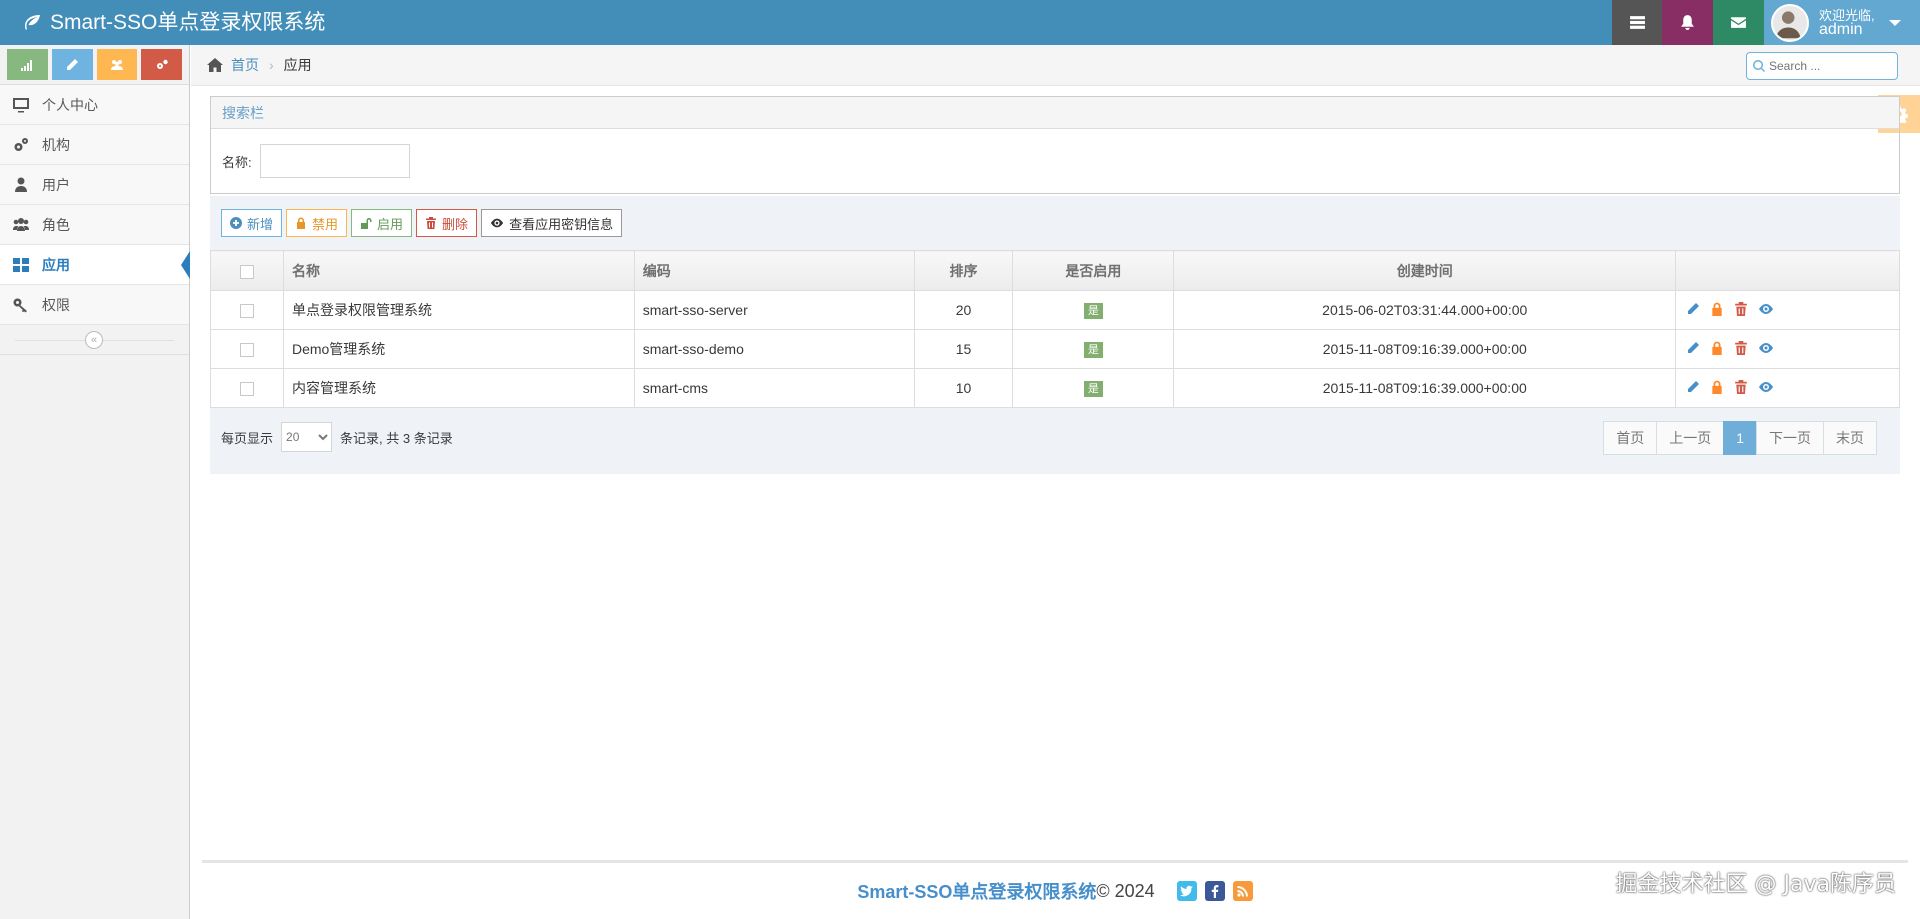 This screenshot has height=919, width=1920. Describe the element at coordinates (161, 64) in the screenshot. I see `shortcut-settings-button` at that location.